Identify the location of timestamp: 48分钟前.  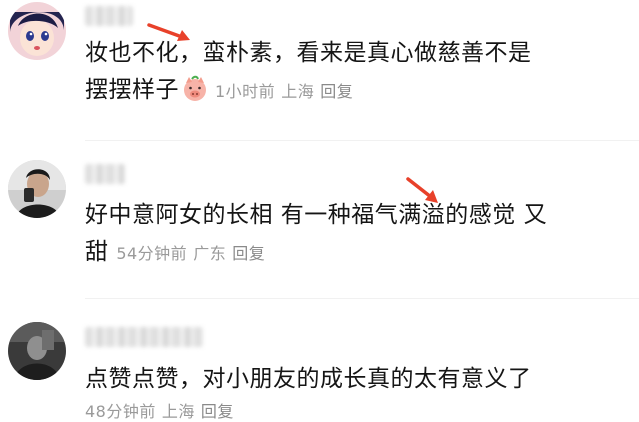
(120, 411).